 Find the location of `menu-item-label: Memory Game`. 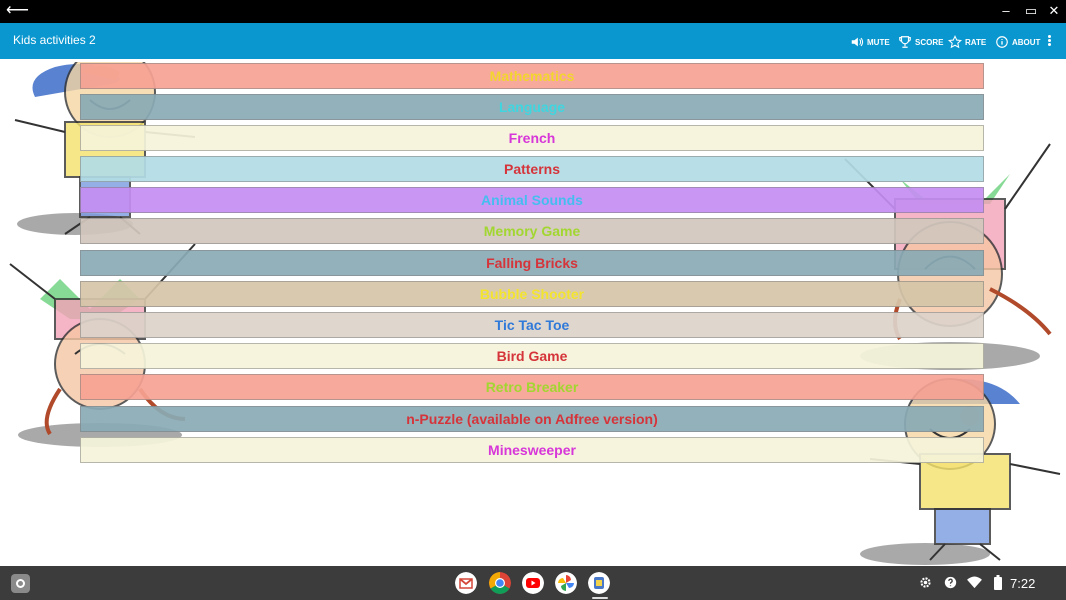

menu-item-label: Memory Game is located at coordinates (532, 231).